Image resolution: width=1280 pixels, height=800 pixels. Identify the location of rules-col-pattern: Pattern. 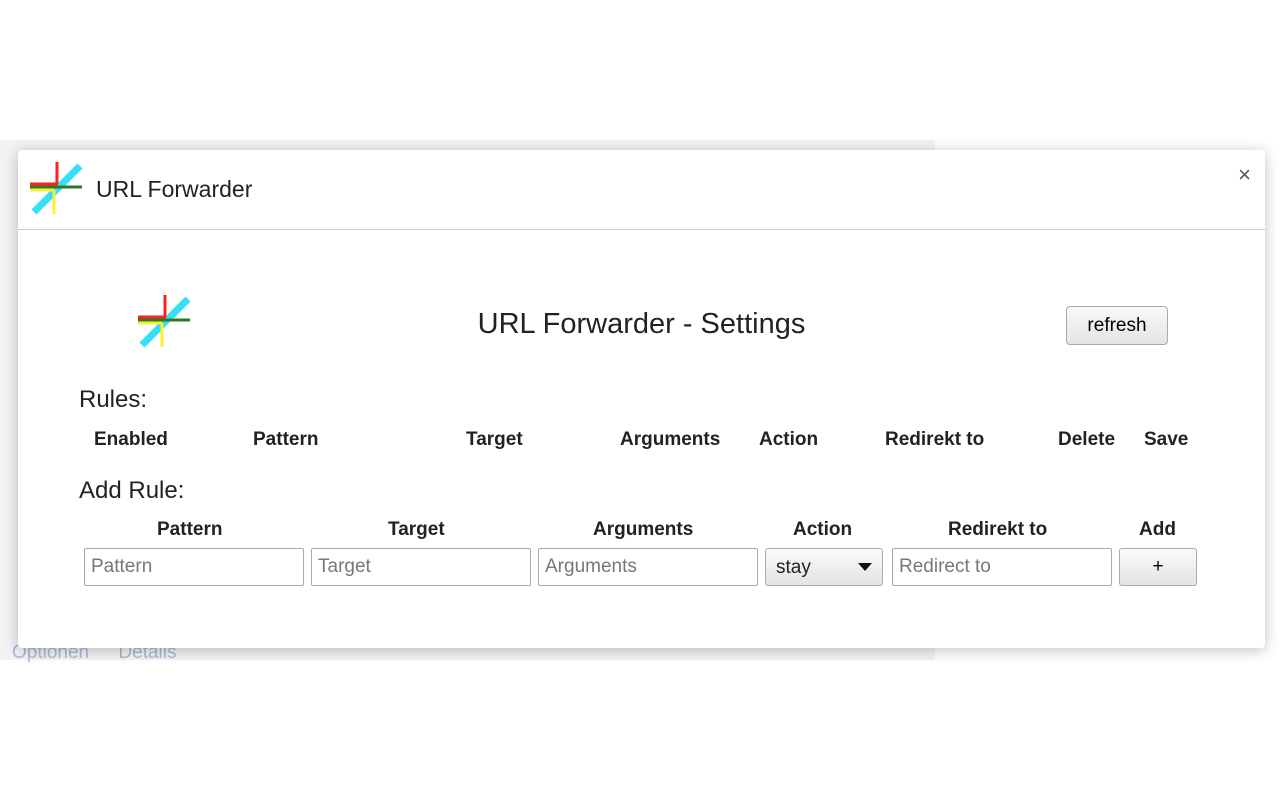
(286, 439).